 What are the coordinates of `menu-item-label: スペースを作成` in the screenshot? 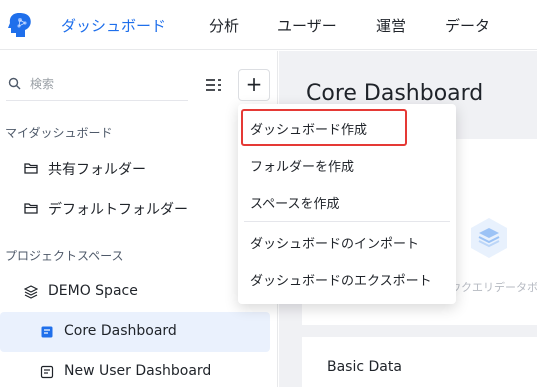 It's located at (295, 204).